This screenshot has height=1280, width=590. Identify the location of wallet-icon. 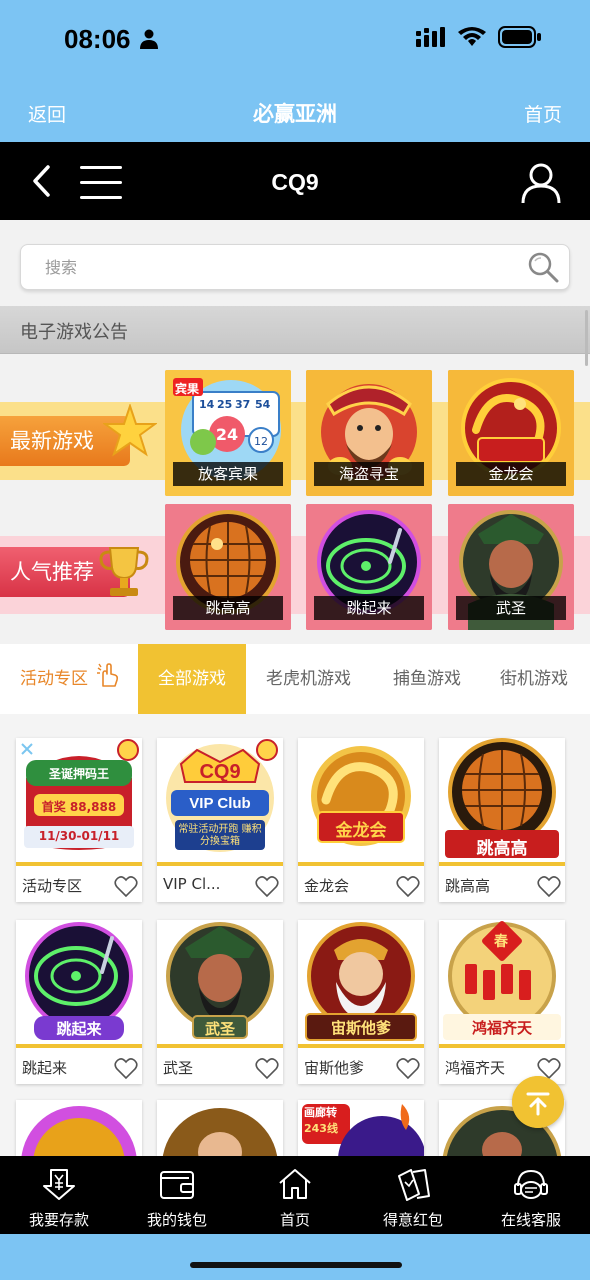
(177, 1185).